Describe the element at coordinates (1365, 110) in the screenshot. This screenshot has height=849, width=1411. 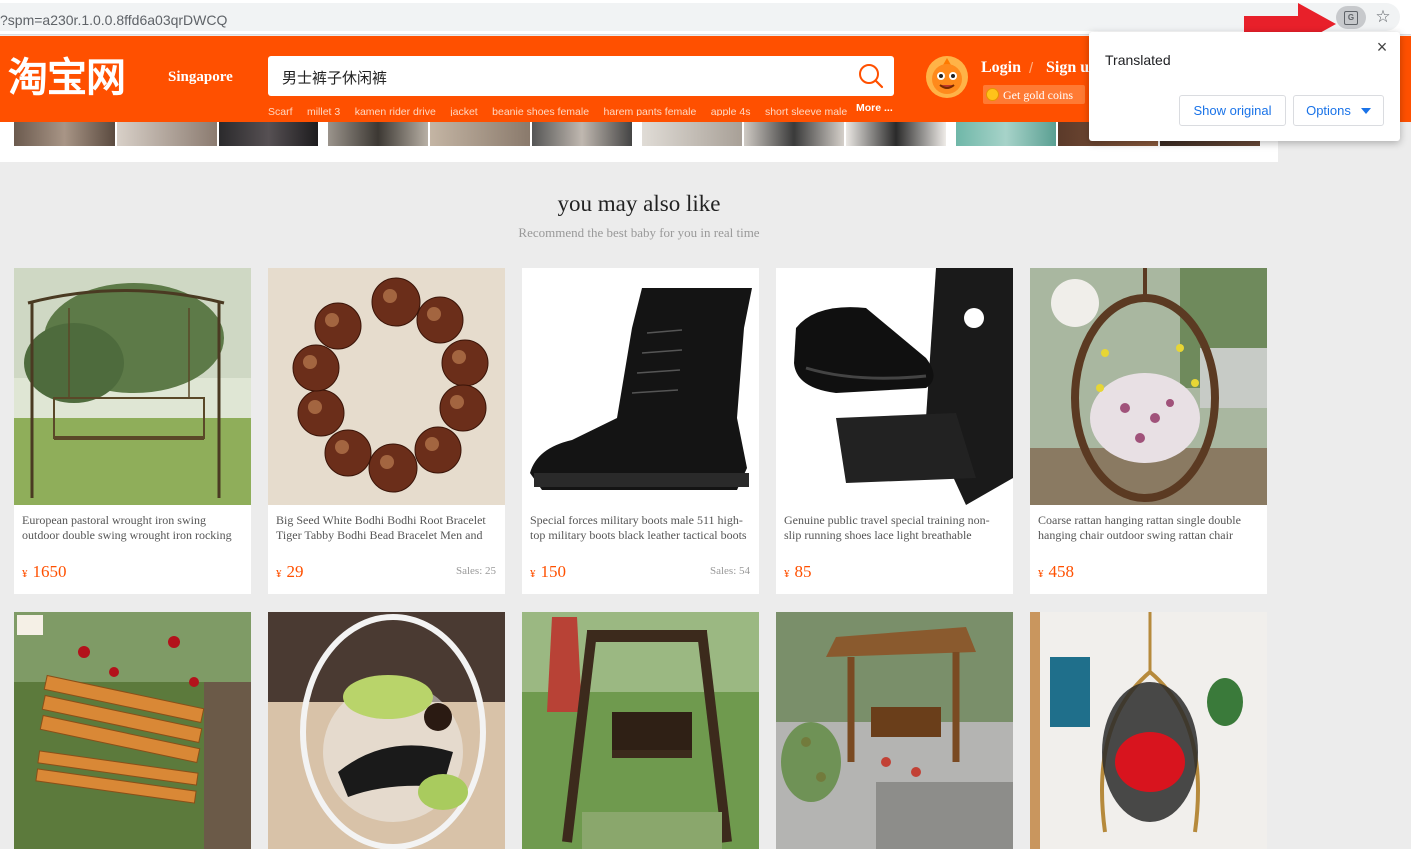
I see `chevron-down-icon` at that location.